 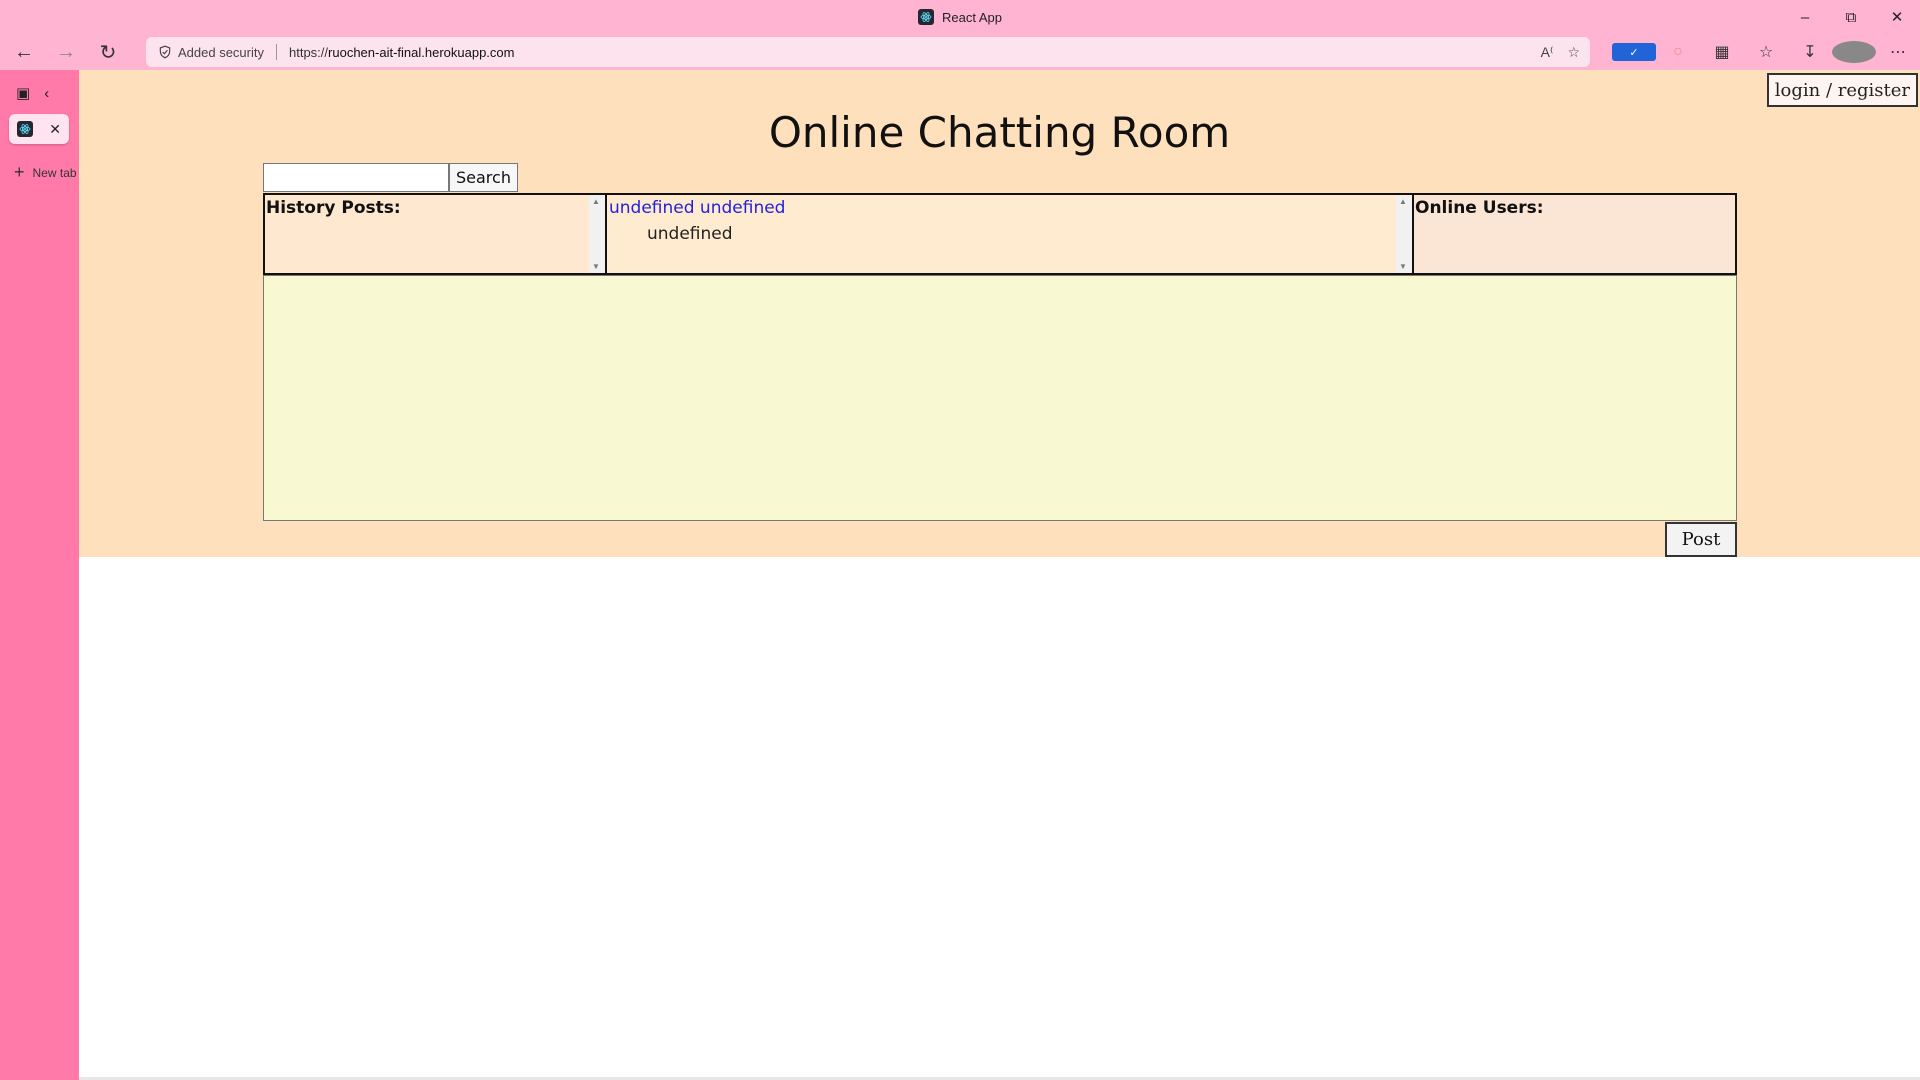 I want to click on forward-button: →, so click(x=66, y=52).